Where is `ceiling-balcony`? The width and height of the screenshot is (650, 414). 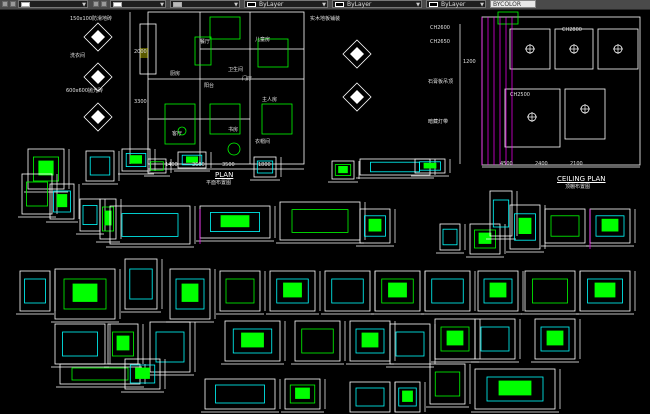
ceiling-balcony is located at coordinates (508, 18).